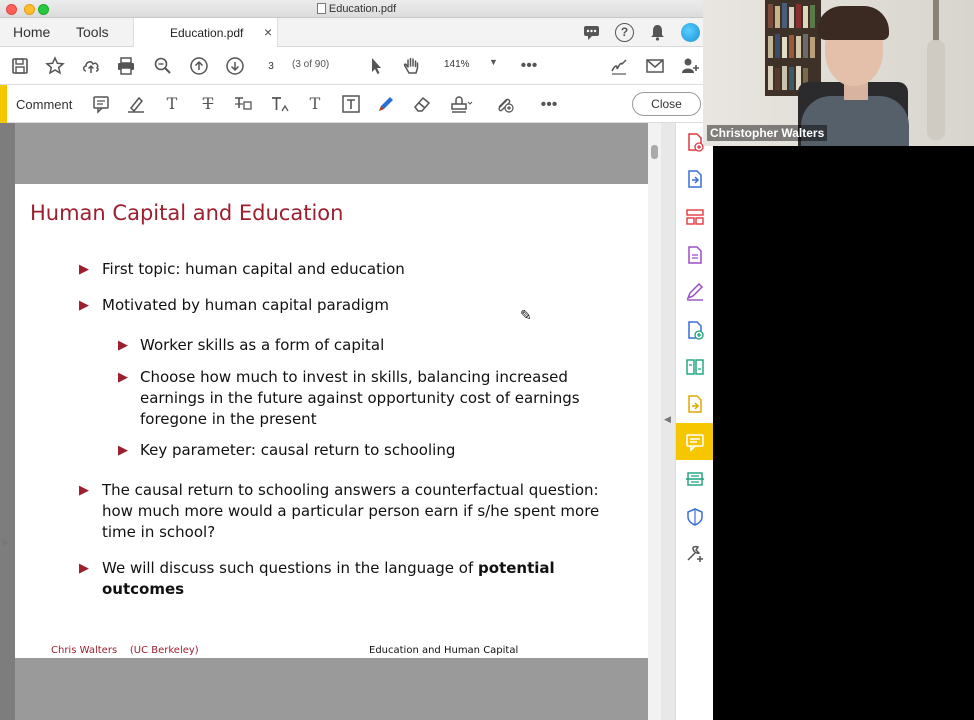  I want to click on bullet-text: time in school?, so click(159, 532).